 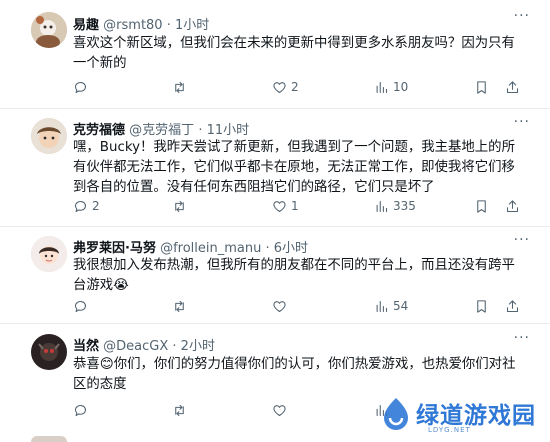 I want to click on author-name: 当然, so click(x=86, y=346).